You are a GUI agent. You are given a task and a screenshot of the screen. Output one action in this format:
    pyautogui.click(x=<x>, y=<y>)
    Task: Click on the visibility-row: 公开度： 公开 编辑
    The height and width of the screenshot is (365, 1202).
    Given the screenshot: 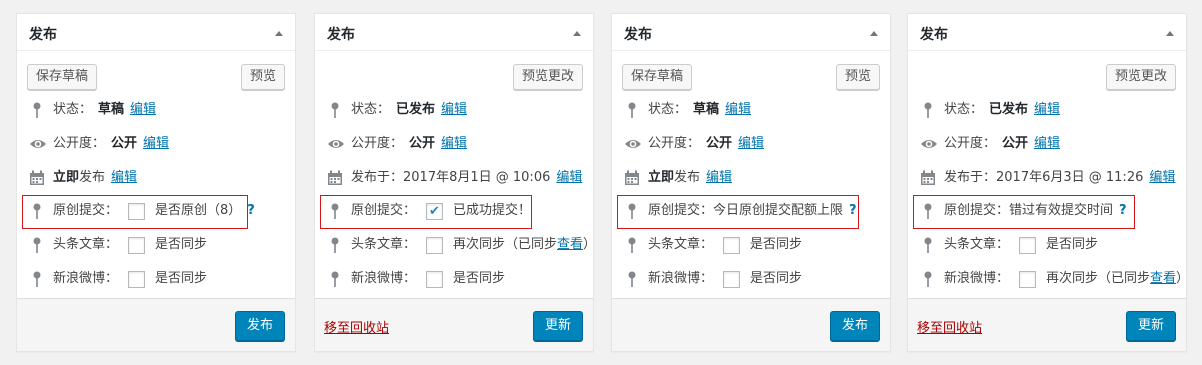 What is the action you would take?
    pyautogui.click(x=397, y=144)
    